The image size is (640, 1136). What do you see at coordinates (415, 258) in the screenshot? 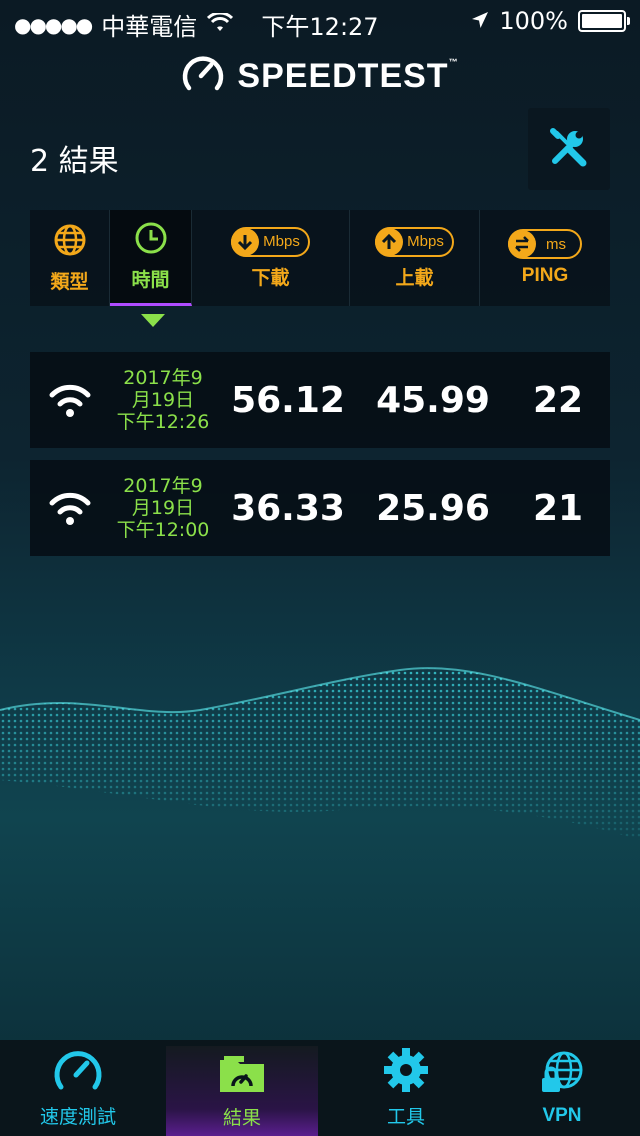
I see `sort-by-upload: Mbps 上載` at bounding box center [415, 258].